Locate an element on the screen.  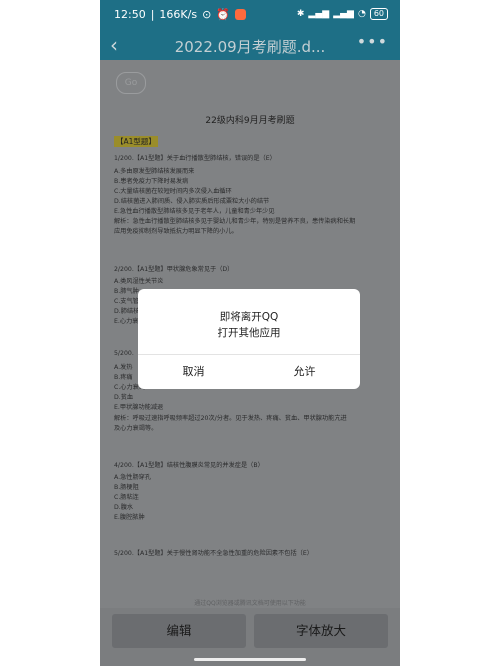
cancel-button: 取消 is located at coordinates (193, 372).